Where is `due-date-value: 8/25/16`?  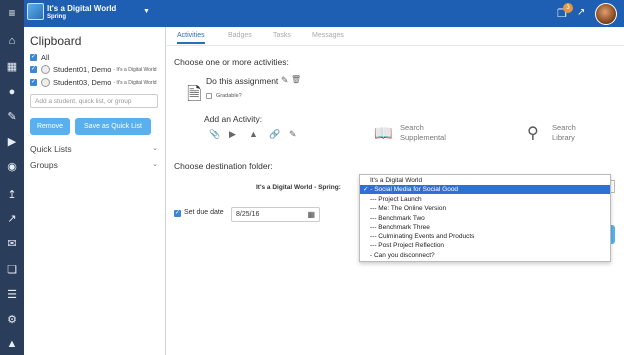
due-date-value: 8/25/16 is located at coordinates (248, 214).